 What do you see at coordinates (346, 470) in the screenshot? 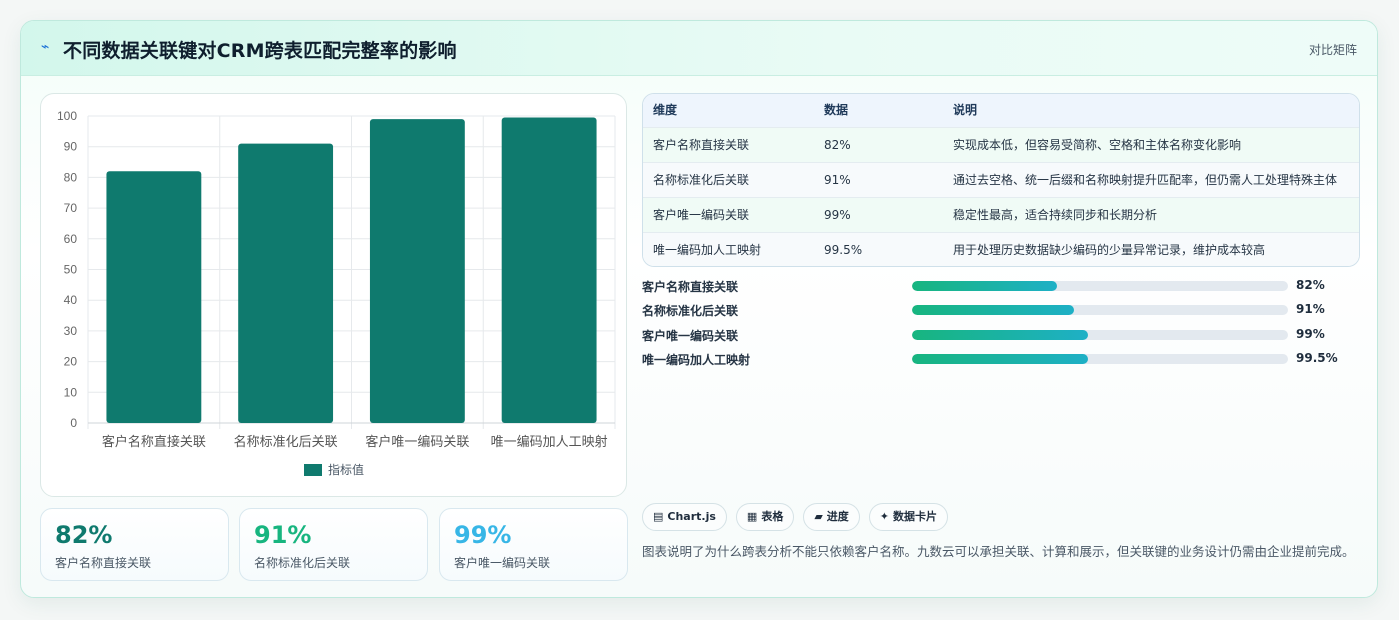
I see `legend-label: 指标值` at bounding box center [346, 470].